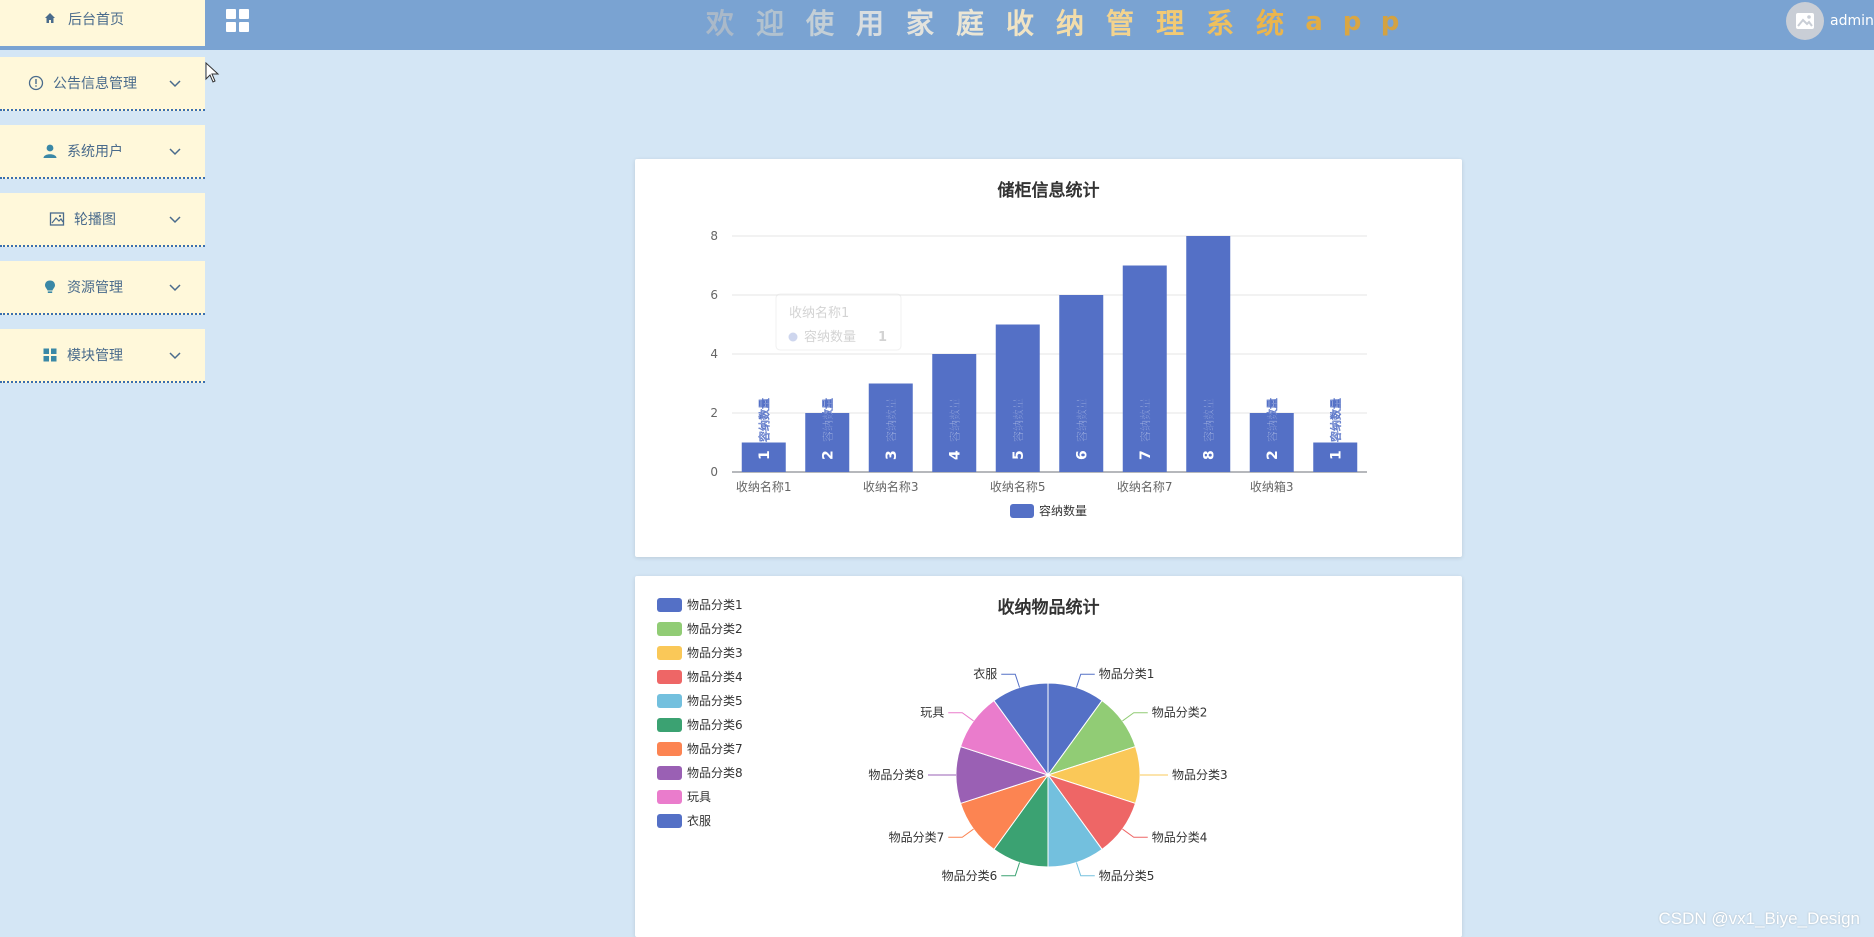 This screenshot has width=1874, height=937. What do you see at coordinates (896, 775) in the screenshot?
I see `pie-label: 物品分类8` at bounding box center [896, 775].